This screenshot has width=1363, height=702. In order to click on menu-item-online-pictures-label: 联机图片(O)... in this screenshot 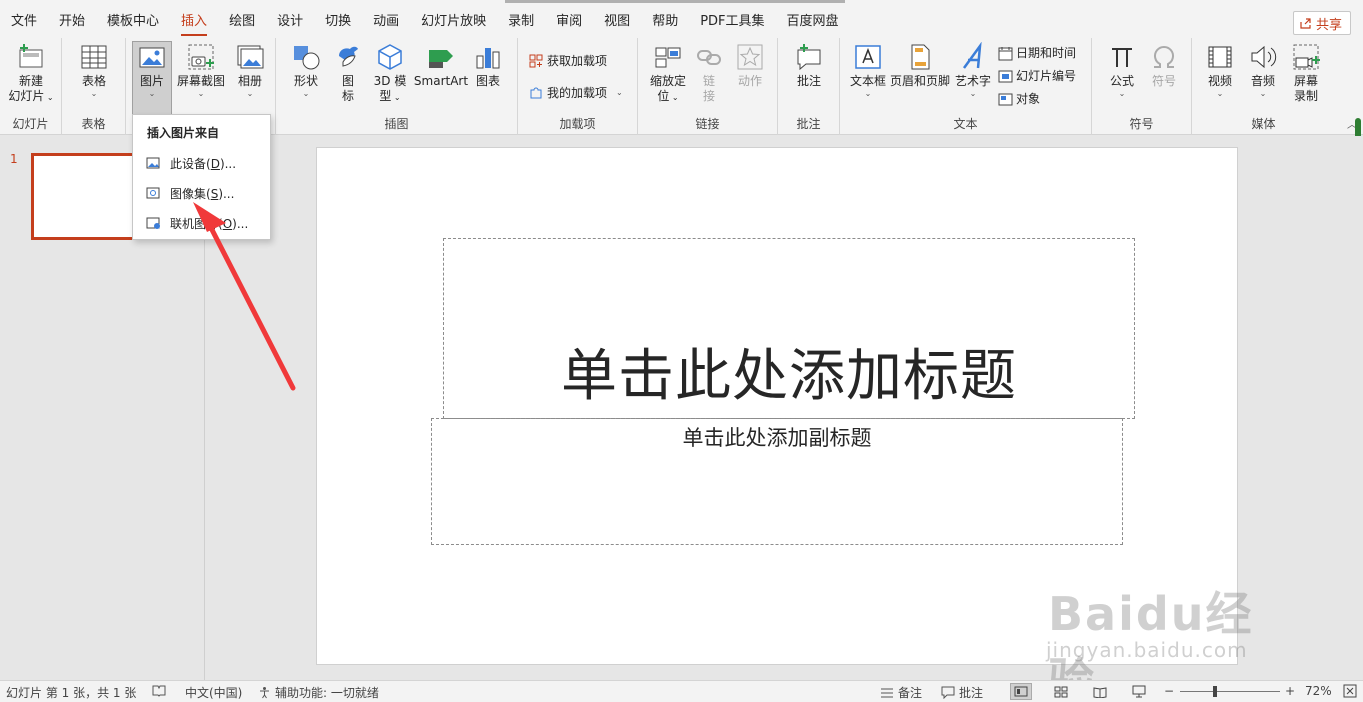, I will do `click(209, 223)`.